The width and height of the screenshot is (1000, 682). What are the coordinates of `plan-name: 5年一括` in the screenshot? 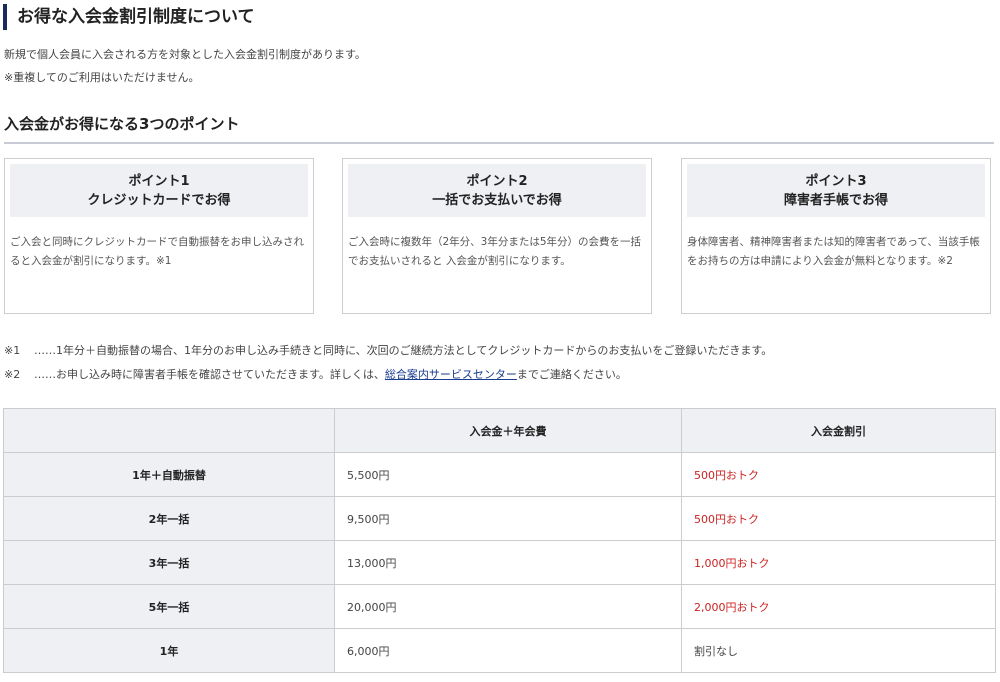 It's located at (169, 606).